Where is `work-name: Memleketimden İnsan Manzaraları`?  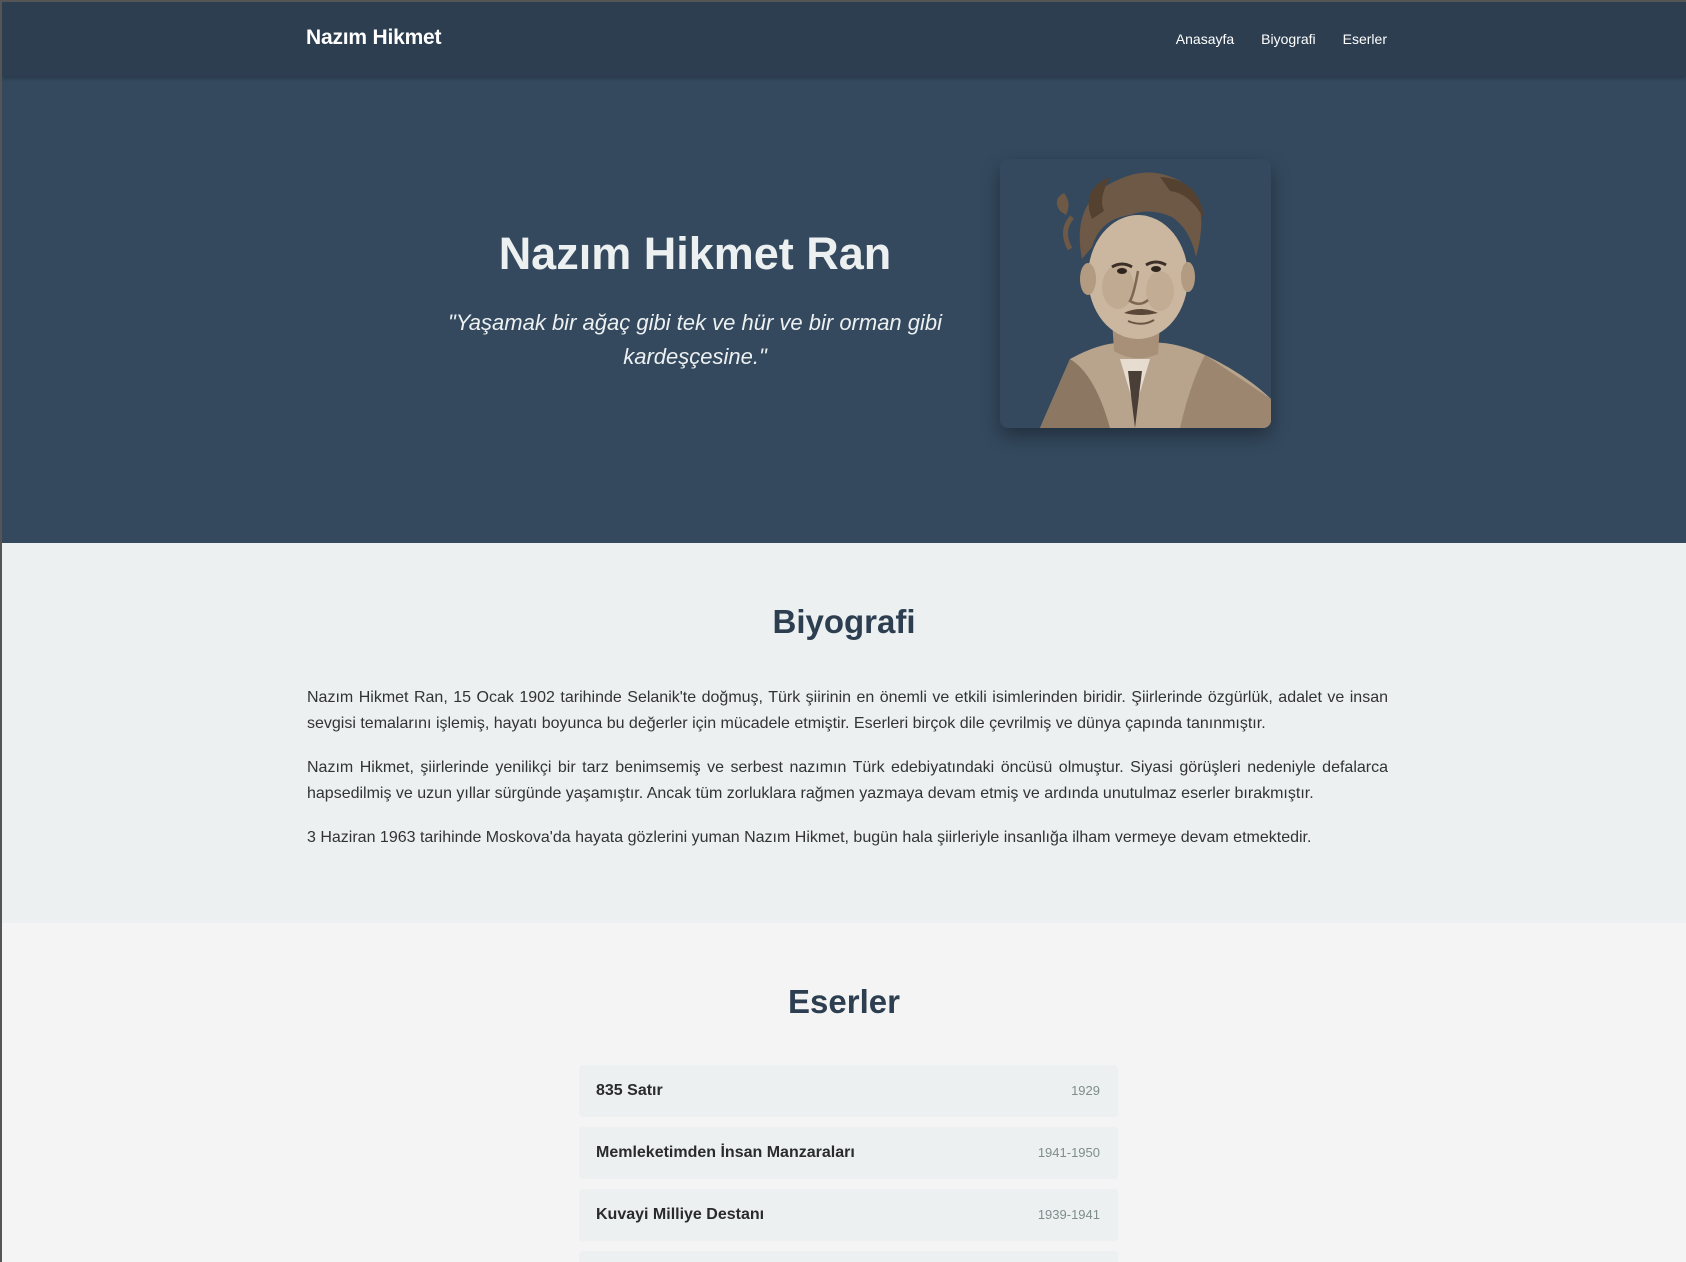
work-name: Memleketimden İnsan Manzaraları is located at coordinates (725, 1152).